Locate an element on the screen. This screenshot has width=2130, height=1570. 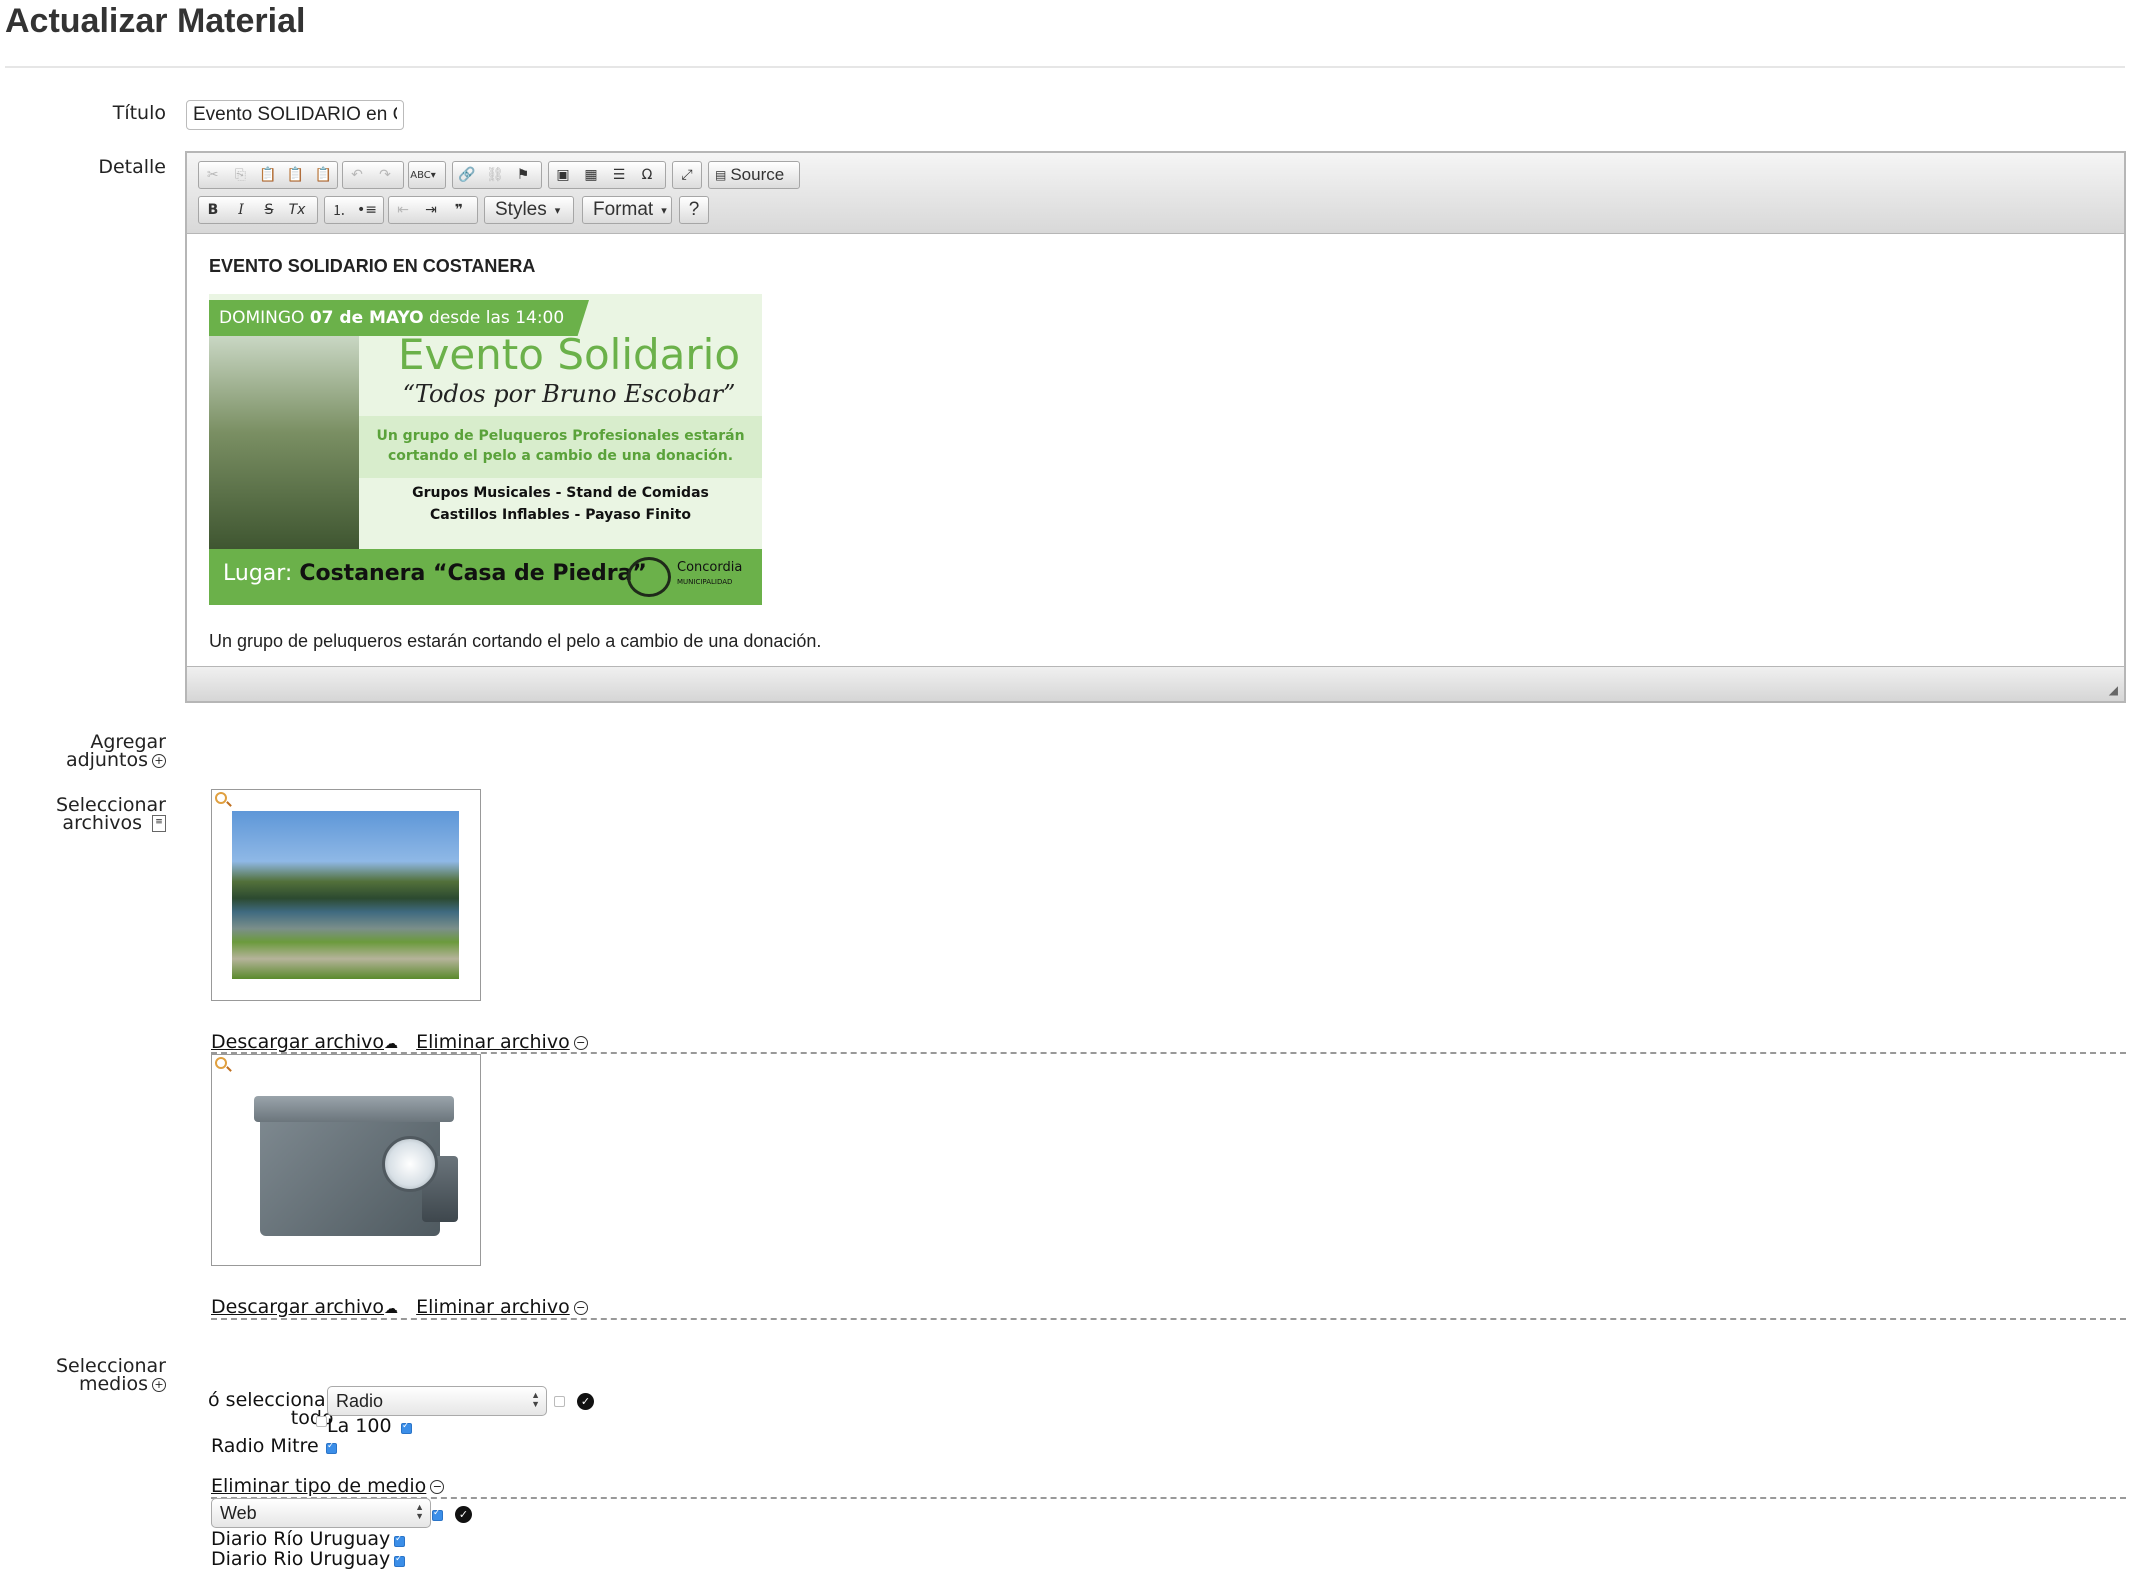
anchor-flag-icon: ⚑ is located at coordinates (523, 175).